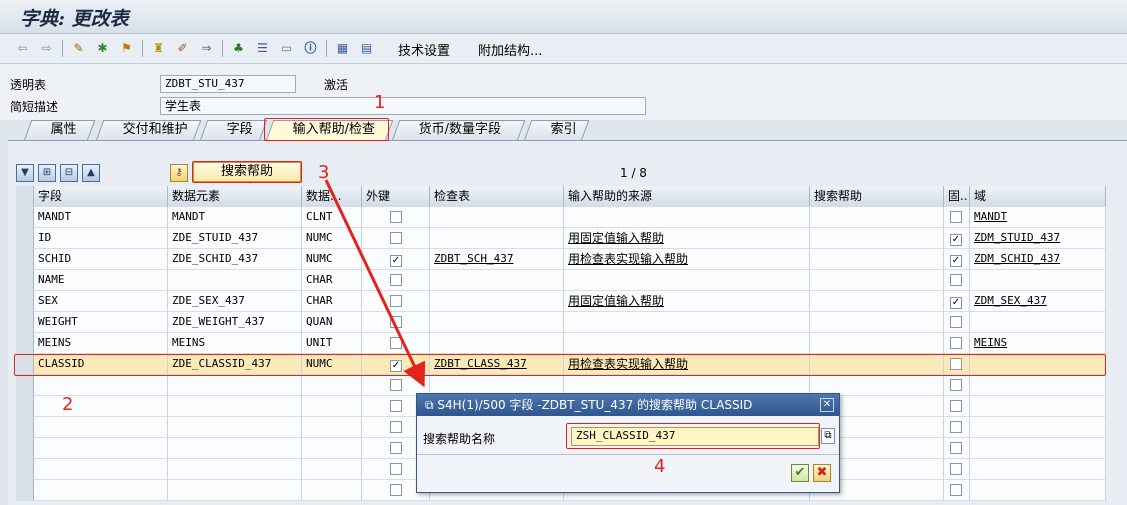  What do you see at coordinates (375, 283) in the screenshot?
I see `annotation-arrow` at bounding box center [375, 283].